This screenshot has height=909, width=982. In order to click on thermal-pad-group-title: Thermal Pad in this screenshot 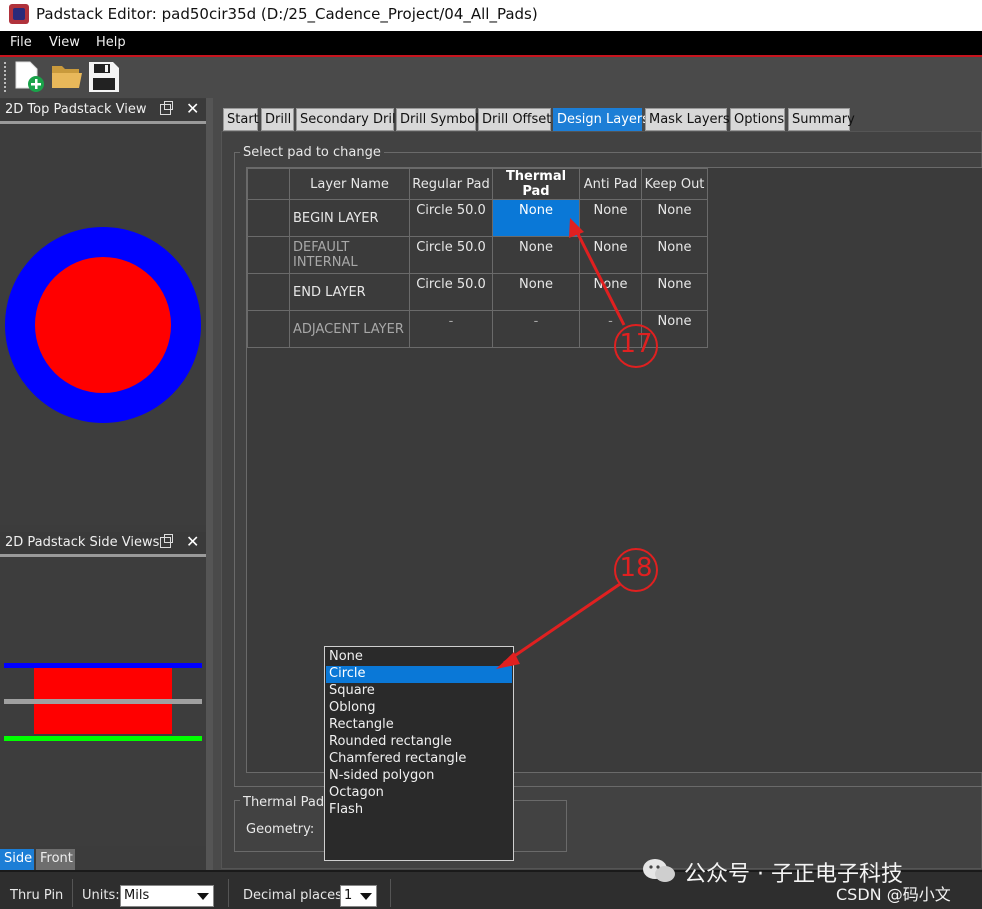, I will do `click(284, 802)`.